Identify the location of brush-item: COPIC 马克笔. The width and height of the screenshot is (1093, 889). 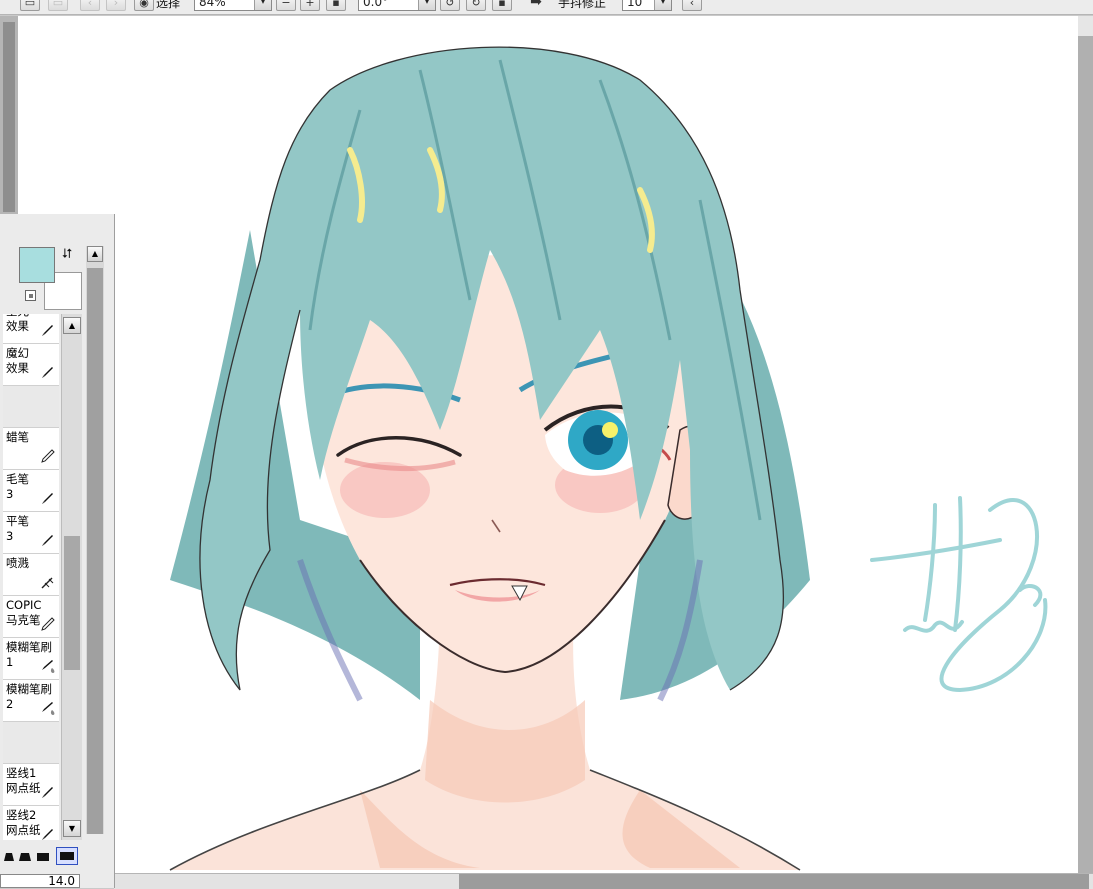
(31, 617).